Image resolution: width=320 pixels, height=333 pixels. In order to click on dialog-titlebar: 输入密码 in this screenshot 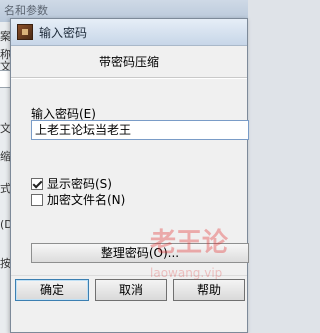, I will do `click(129, 32)`.